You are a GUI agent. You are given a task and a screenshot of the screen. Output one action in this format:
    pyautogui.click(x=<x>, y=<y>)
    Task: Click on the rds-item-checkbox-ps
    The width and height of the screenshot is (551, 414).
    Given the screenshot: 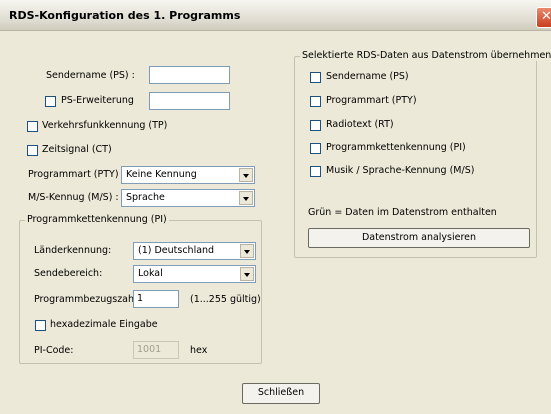 What is the action you would take?
    pyautogui.click(x=315, y=77)
    